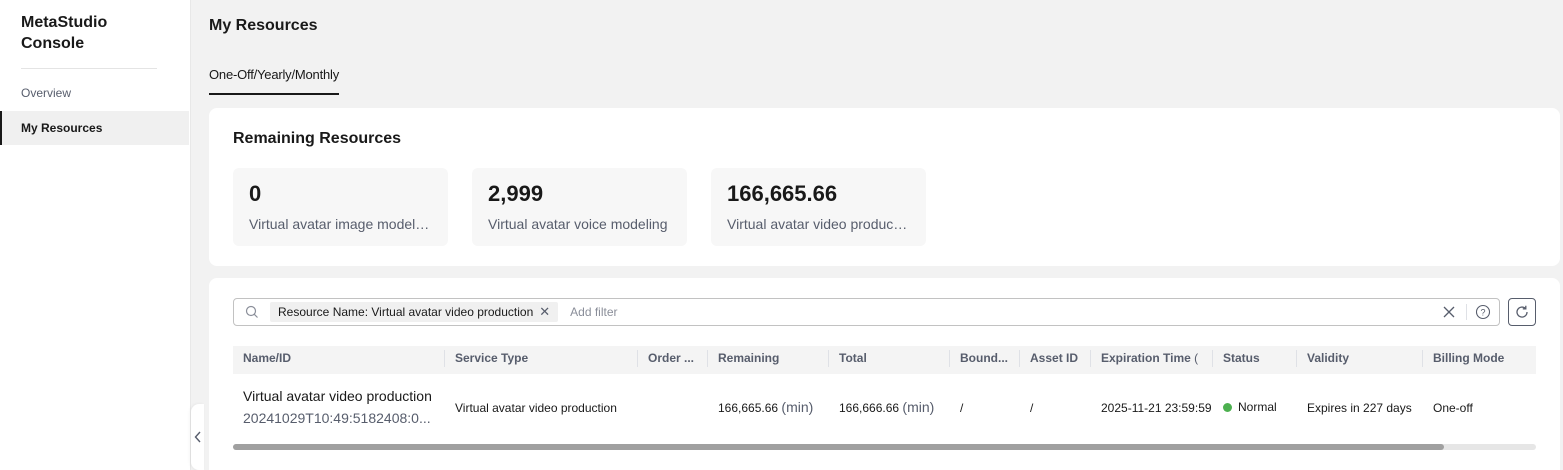  What do you see at coordinates (1479, 360) in the screenshot?
I see `column-header-billing-mode: Billing Mode` at bounding box center [1479, 360].